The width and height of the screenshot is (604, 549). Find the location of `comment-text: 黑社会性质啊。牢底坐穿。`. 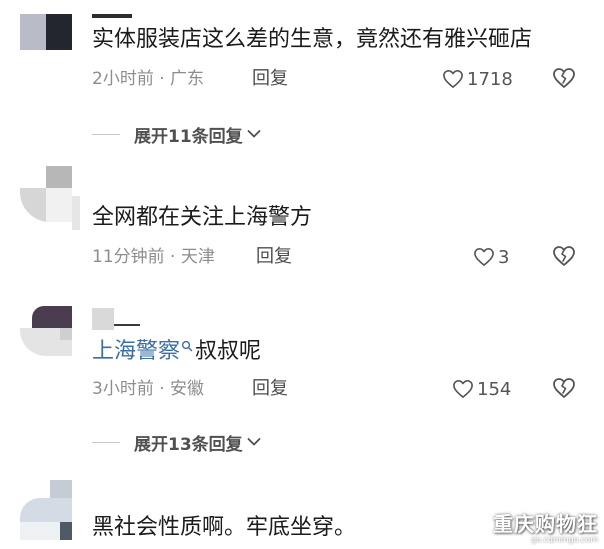

comment-text: 黑社会性质啊。牢底坐穿。 is located at coordinates (224, 527).